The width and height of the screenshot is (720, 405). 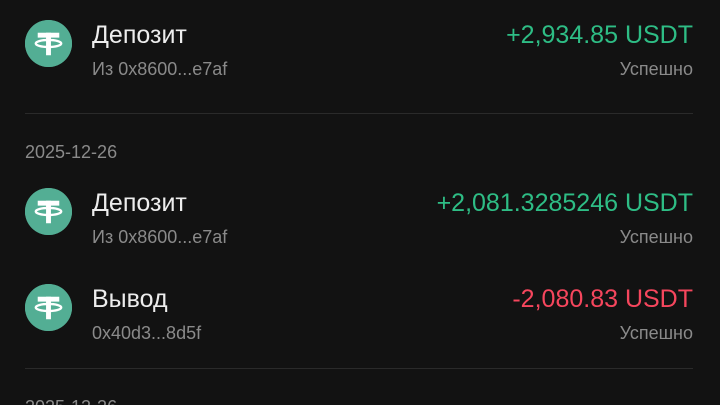 I want to click on transaction-amount: +2,081.3285246 USDT, so click(x=564, y=203).